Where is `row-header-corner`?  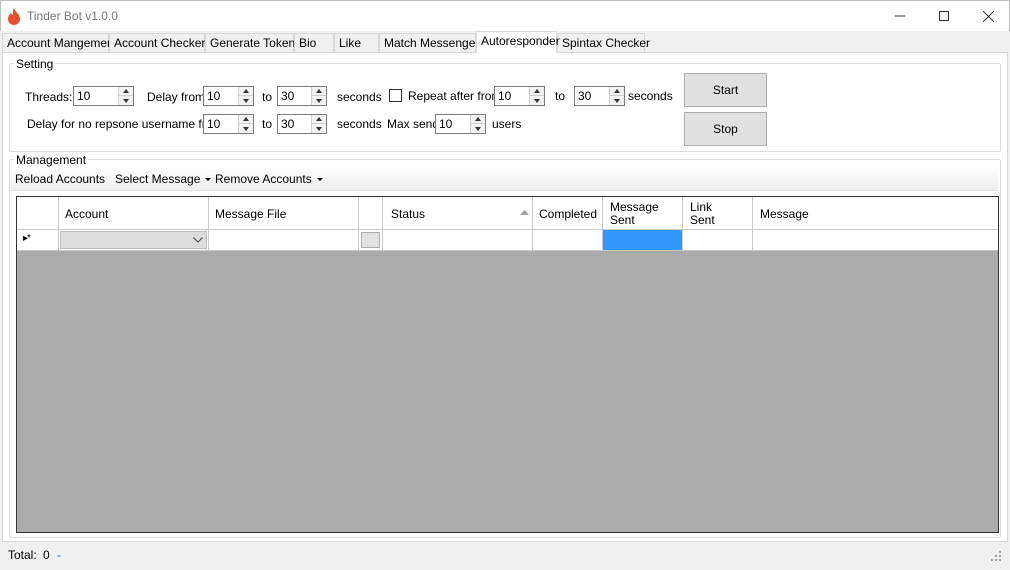
row-header-corner is located at coordinates (38, 213).